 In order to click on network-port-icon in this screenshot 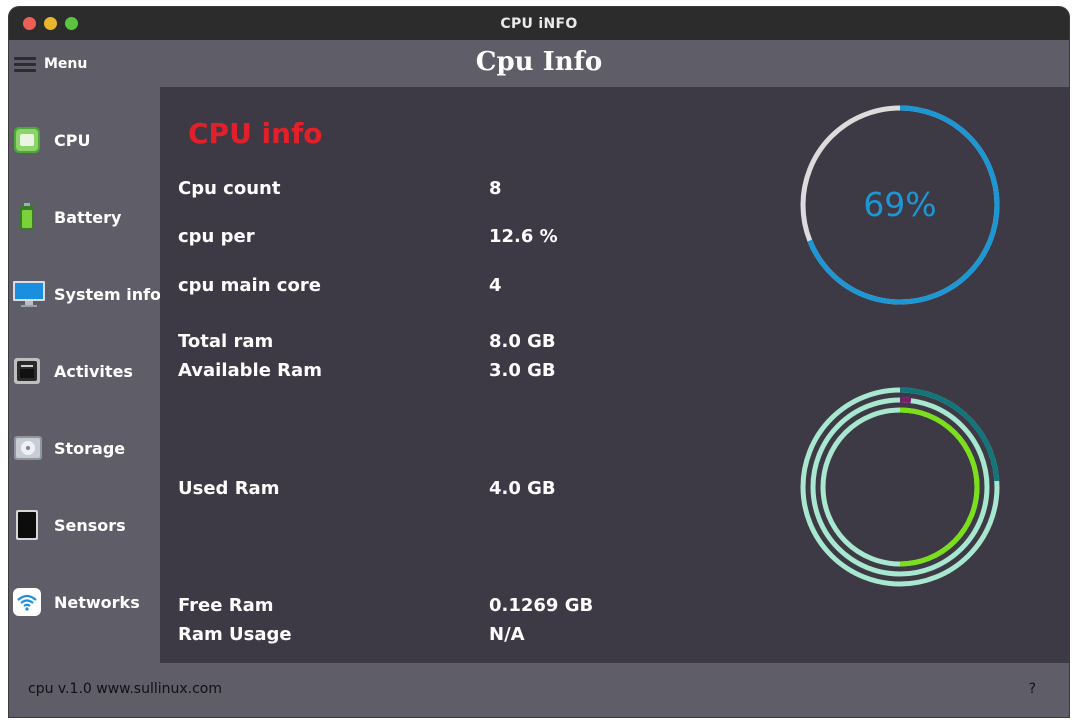, I will do `click(27, 371)`.